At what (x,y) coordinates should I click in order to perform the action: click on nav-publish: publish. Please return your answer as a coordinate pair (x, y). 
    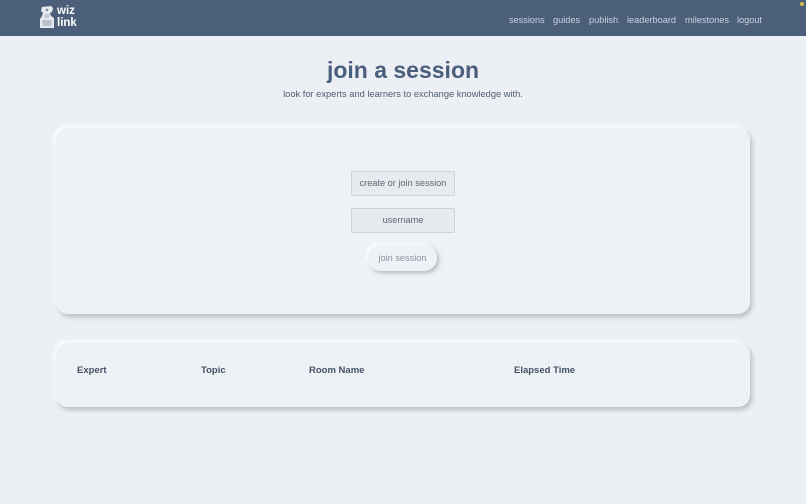
    Looking at the image, I should click on (603, 20).